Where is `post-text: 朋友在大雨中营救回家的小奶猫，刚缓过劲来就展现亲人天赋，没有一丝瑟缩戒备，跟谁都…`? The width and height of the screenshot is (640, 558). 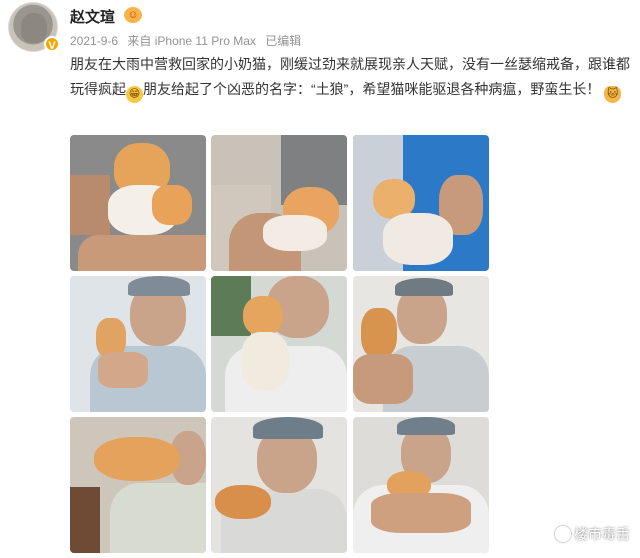 post-text: 朋友在大雨中营救回家的小奶猫，刚缓过劲来就展现亲人天赋，没有一丝瑟缩戒备，跟谁都… is located at coordinates (350, 77).